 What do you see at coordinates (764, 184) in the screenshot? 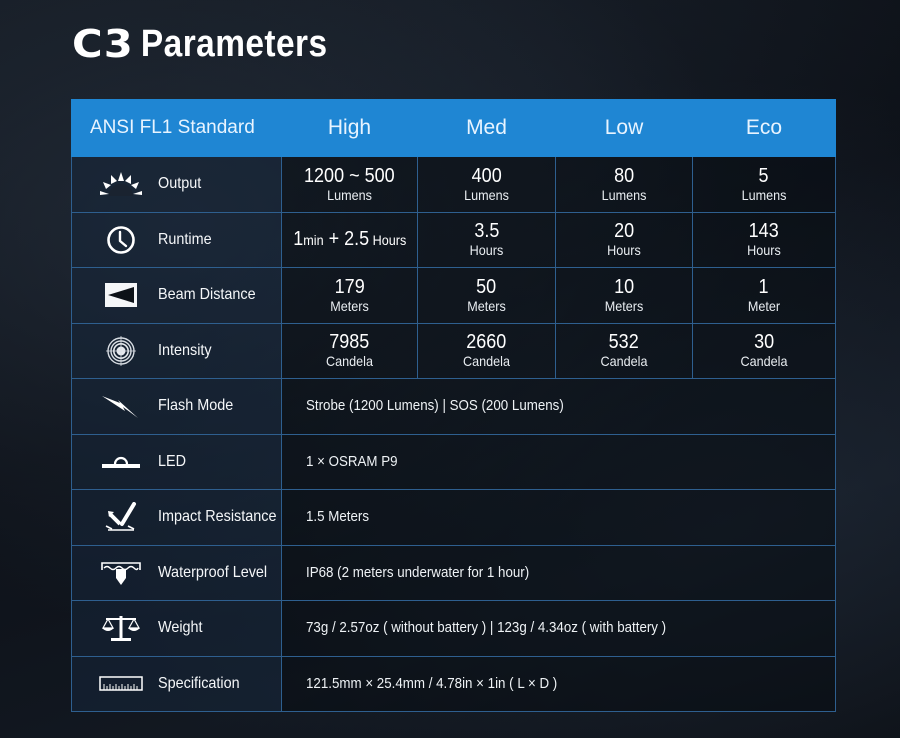
I see `cell-eco: 5 Lumens` at bounding box center [764, 184].